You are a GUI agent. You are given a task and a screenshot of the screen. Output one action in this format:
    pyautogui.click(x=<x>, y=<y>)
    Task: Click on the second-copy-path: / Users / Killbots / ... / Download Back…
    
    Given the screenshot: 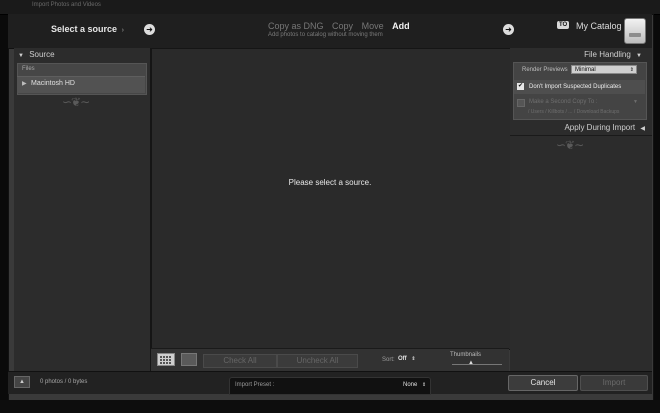 What is the action you would take?
    pyautogui.click(x=574, y=112)
    